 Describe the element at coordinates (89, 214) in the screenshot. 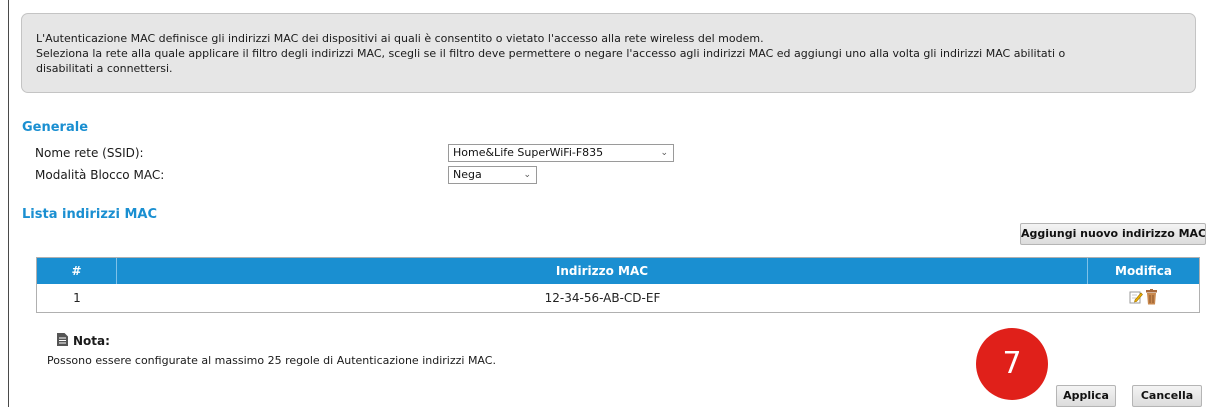

I see `section-title-mac-list: Lista indirizzi MAC` at that location.